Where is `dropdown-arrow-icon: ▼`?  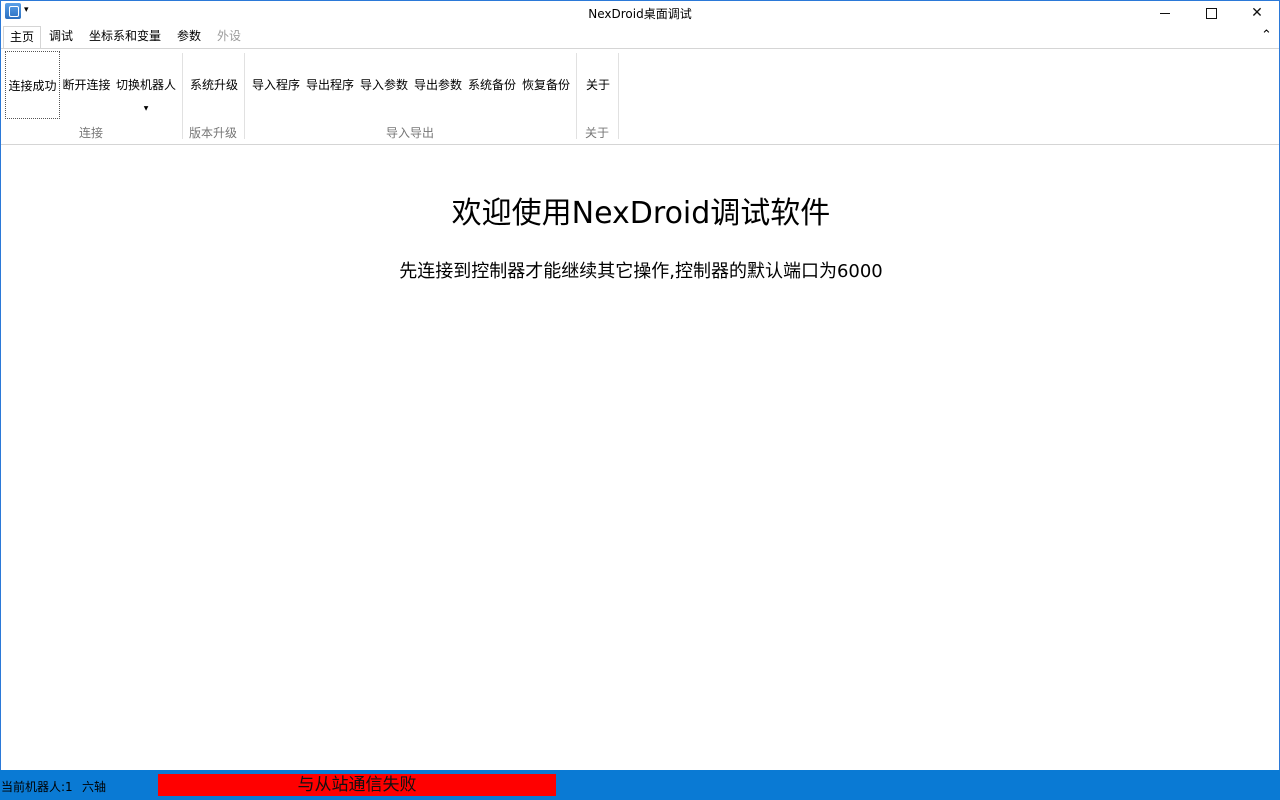 dropdown-arrow-icon: ▼ is located at coordinates (146, 108).